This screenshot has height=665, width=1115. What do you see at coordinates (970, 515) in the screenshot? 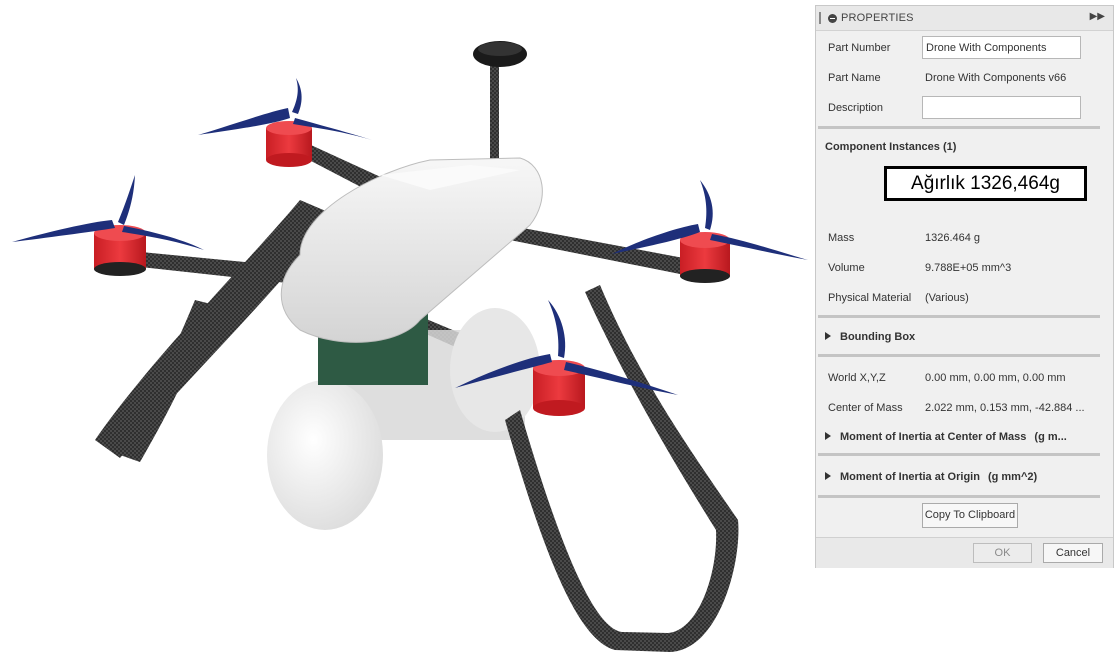
I see `copy-to-clipboard-button: Copy To Clipboard` at bounding box center [970, 515].